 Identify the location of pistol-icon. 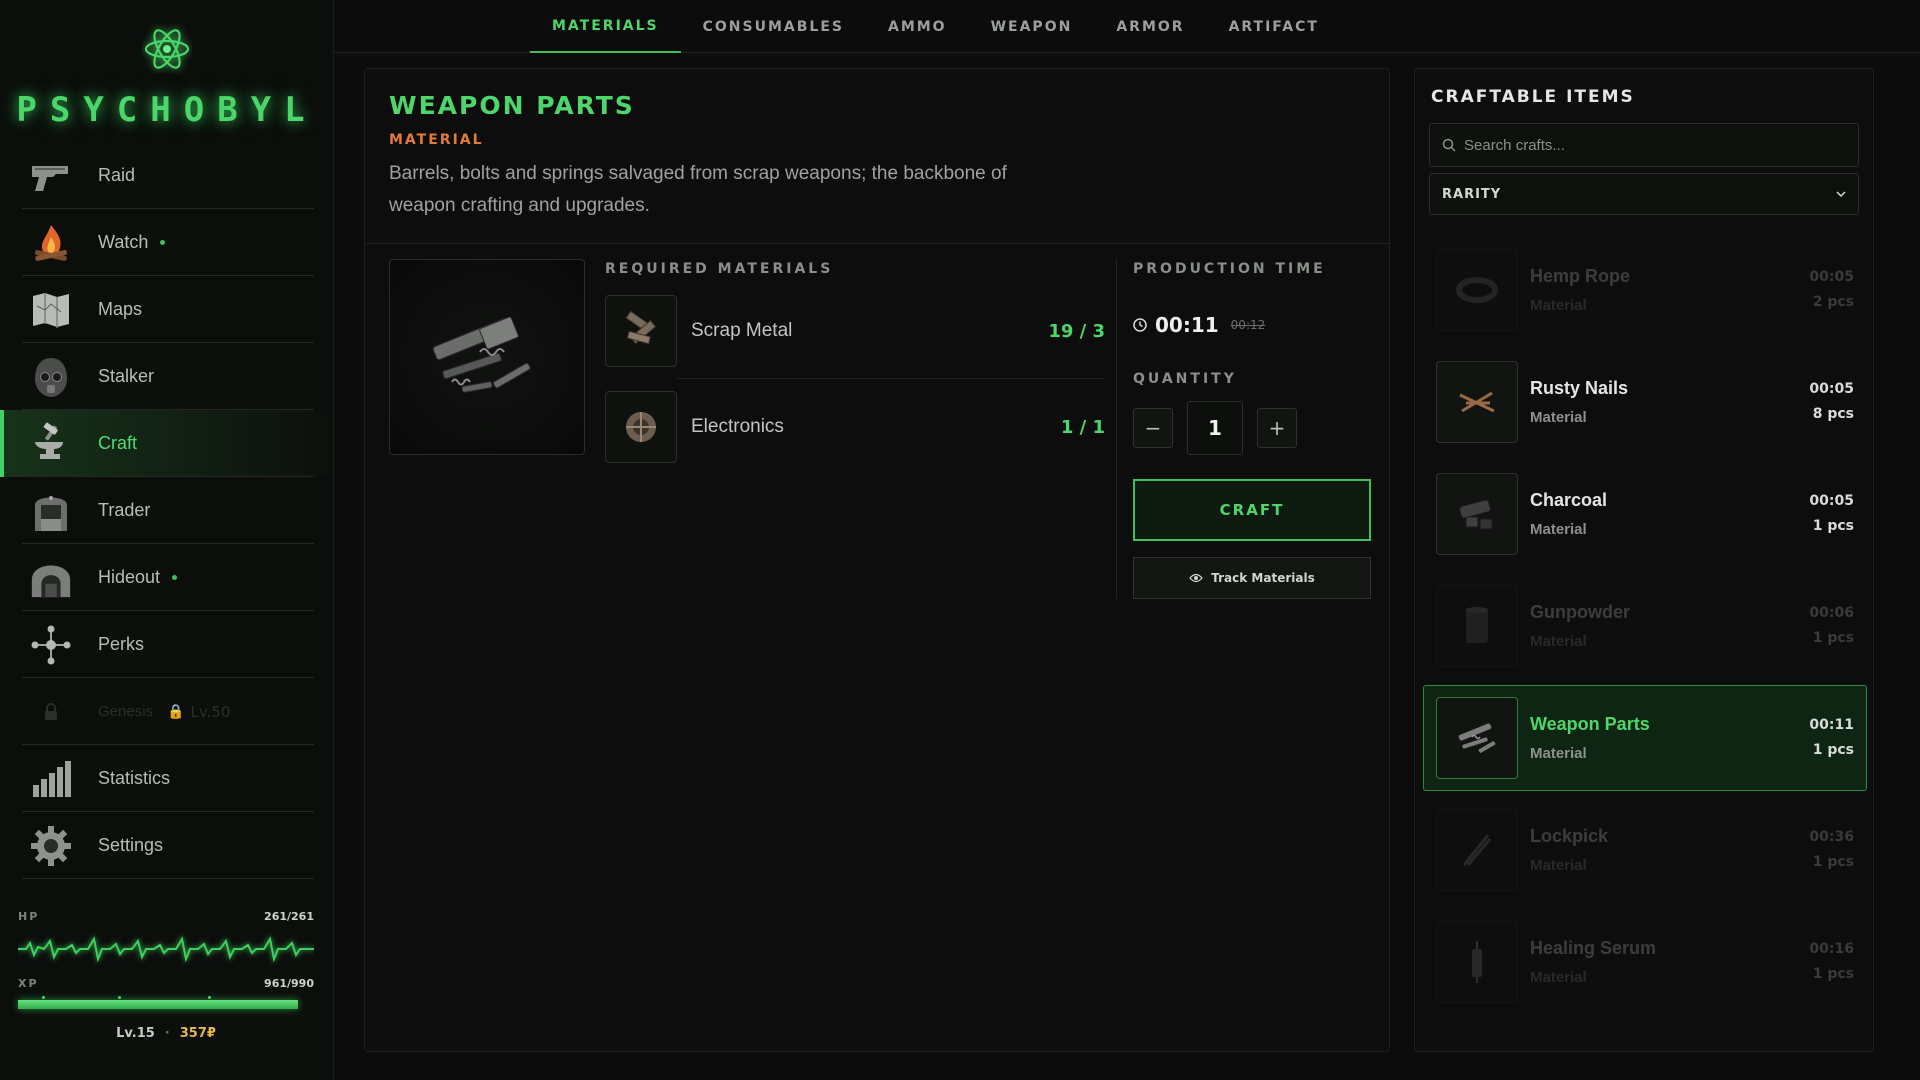
(51, 176).